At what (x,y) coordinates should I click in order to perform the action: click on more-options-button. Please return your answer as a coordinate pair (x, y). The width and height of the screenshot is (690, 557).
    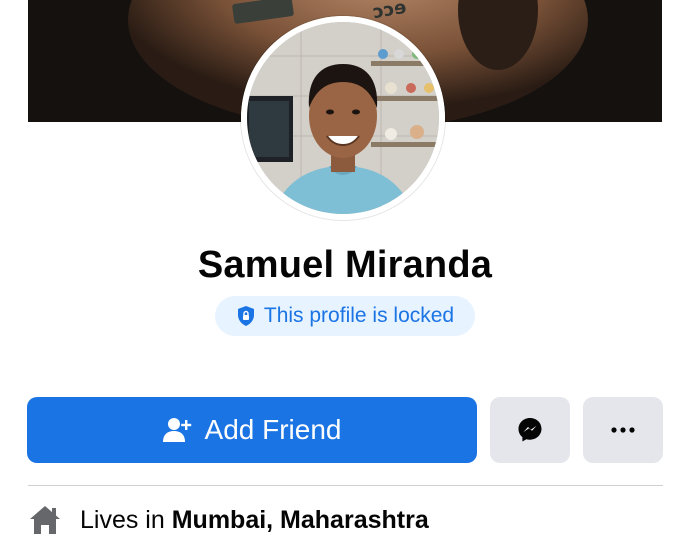
    Looking at the image, I should click on (623, 430).